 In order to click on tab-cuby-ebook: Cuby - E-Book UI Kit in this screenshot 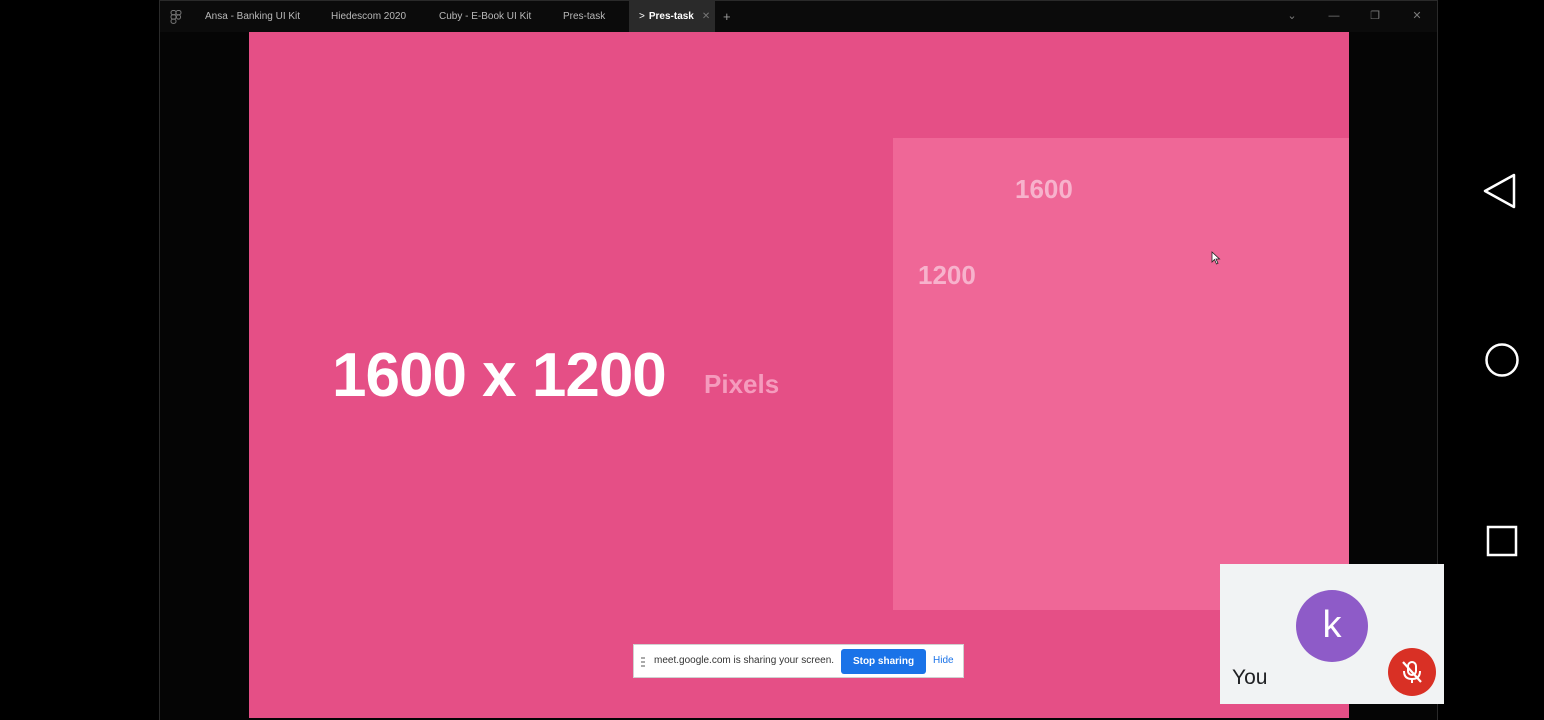, I will do `click(485, 16)`.